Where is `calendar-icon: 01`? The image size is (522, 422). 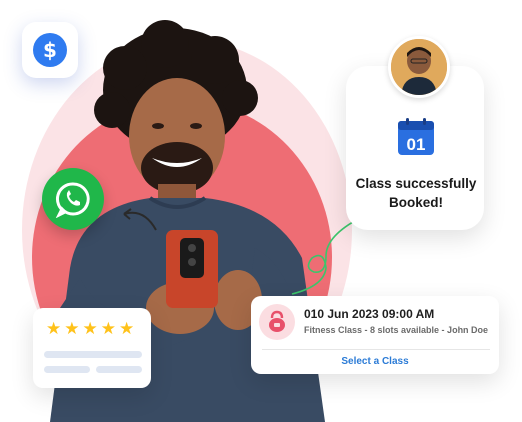 calendar-icon: 01 is located at coordinates (416, 137).